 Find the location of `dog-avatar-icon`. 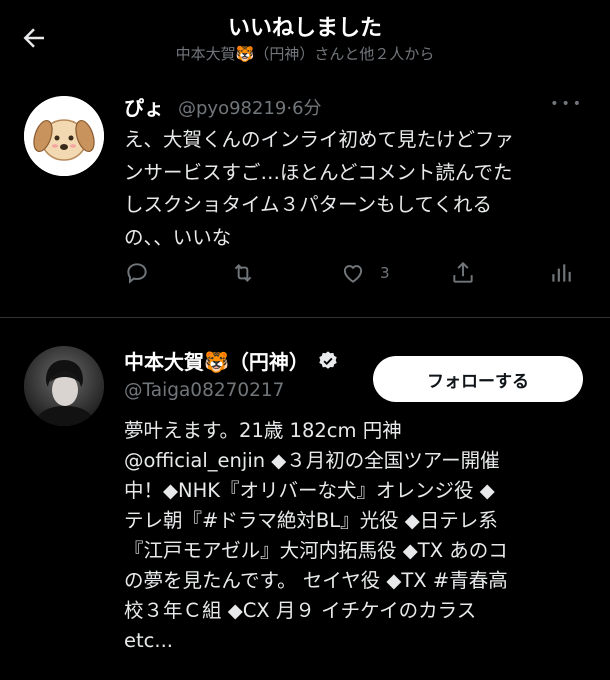

dog-avatar-icon is located at coordinates (64, 136).